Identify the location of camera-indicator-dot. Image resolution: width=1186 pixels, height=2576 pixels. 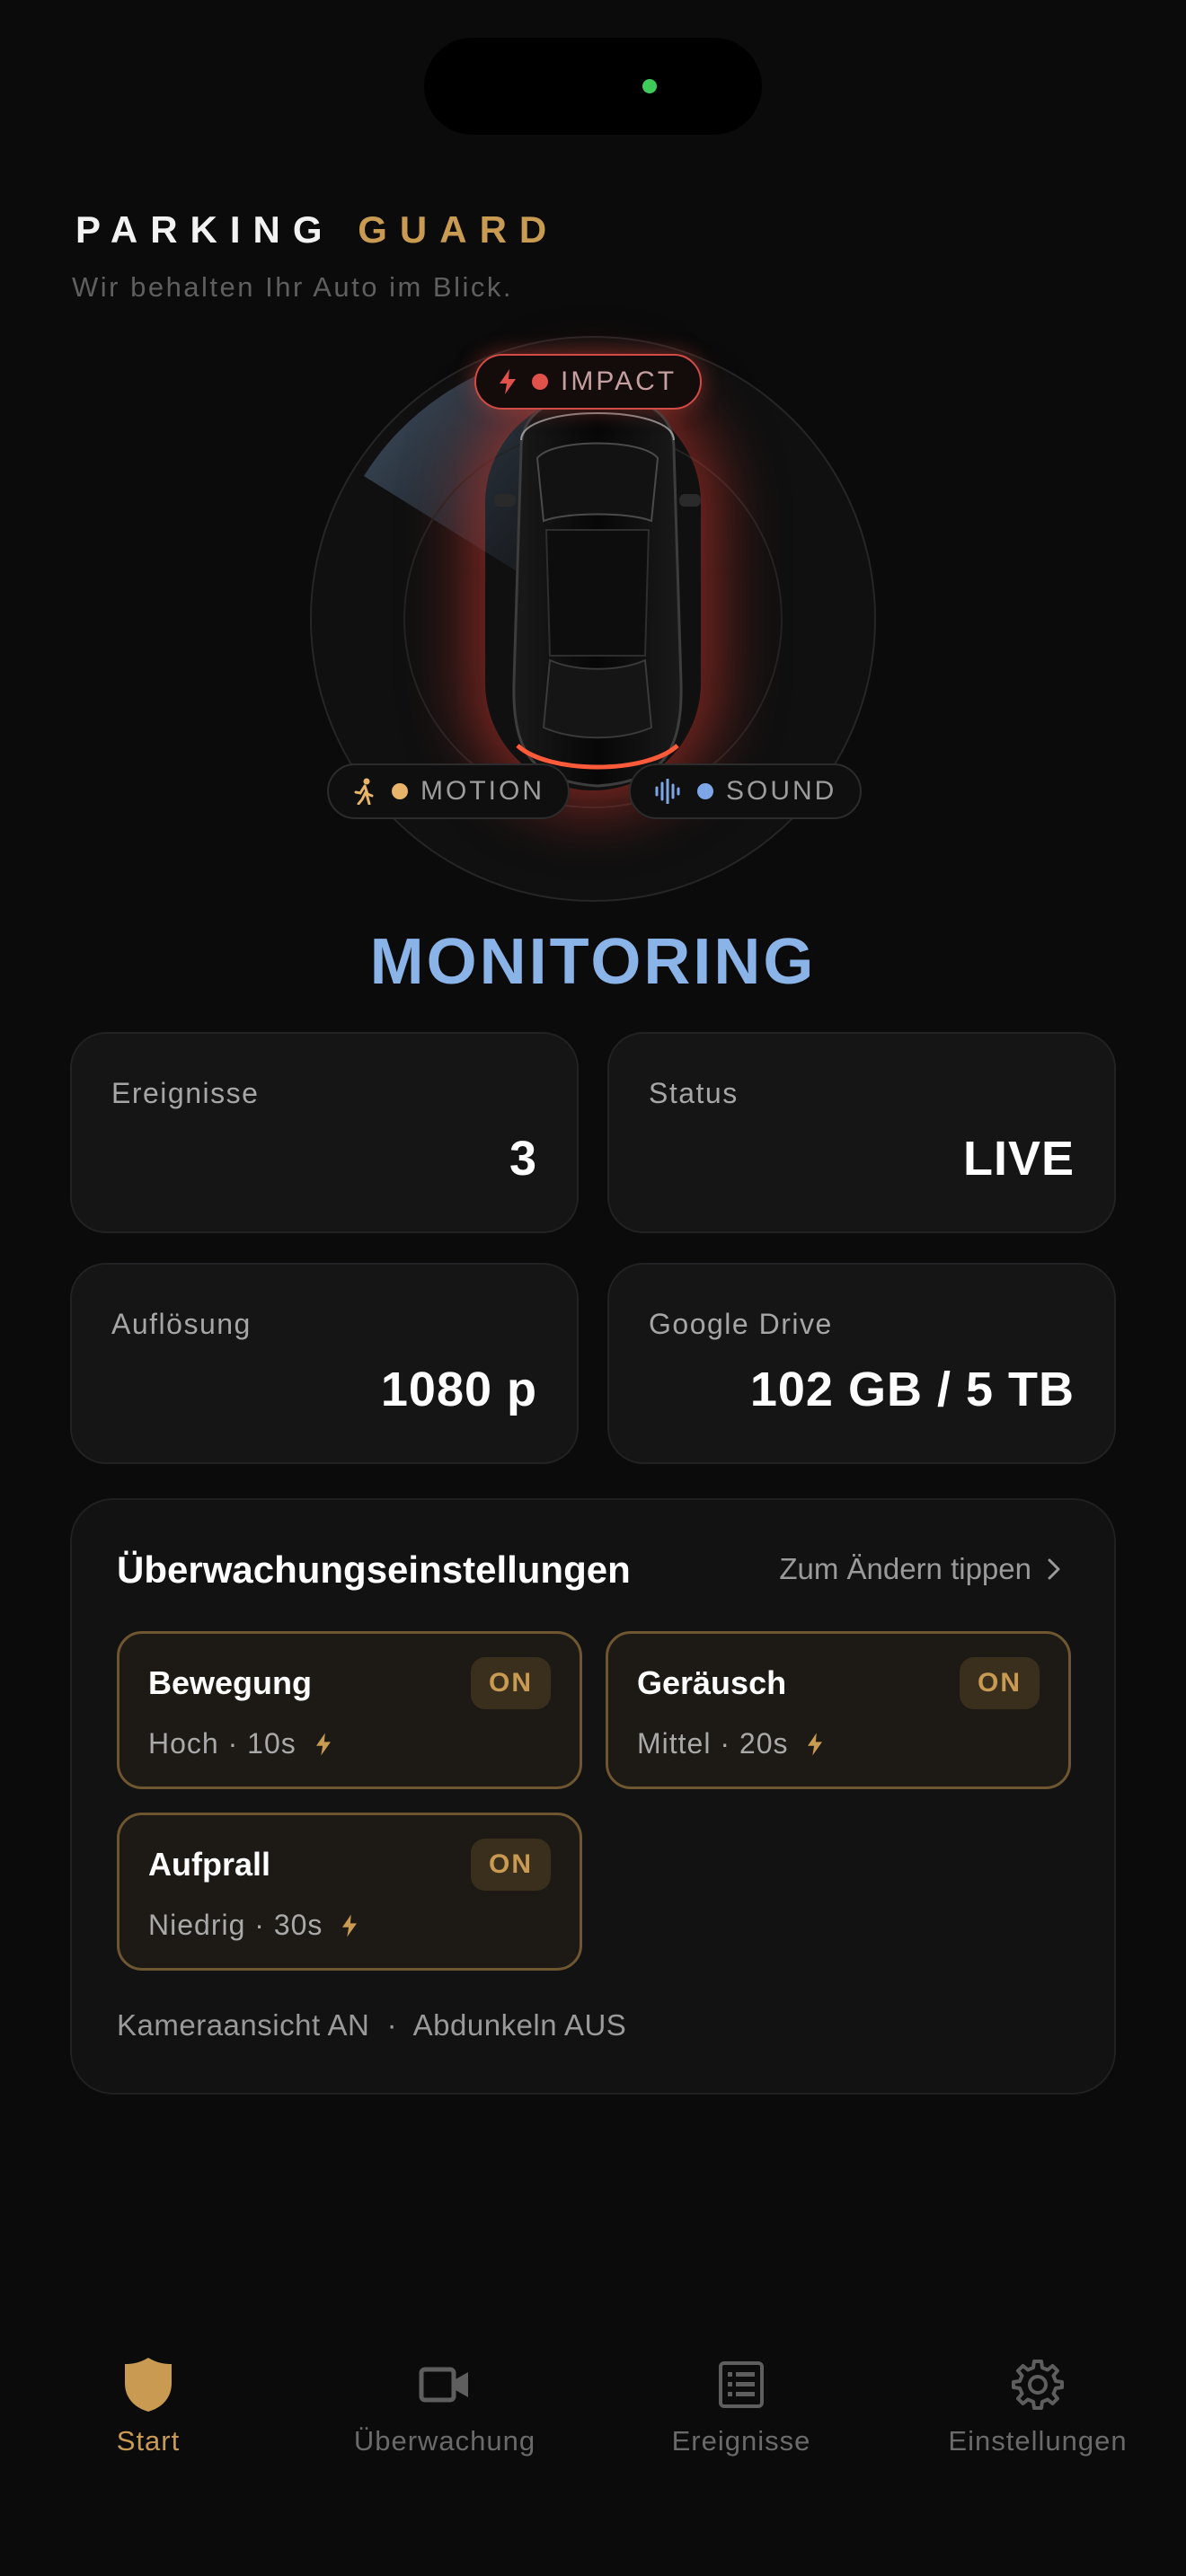
(649, 86).